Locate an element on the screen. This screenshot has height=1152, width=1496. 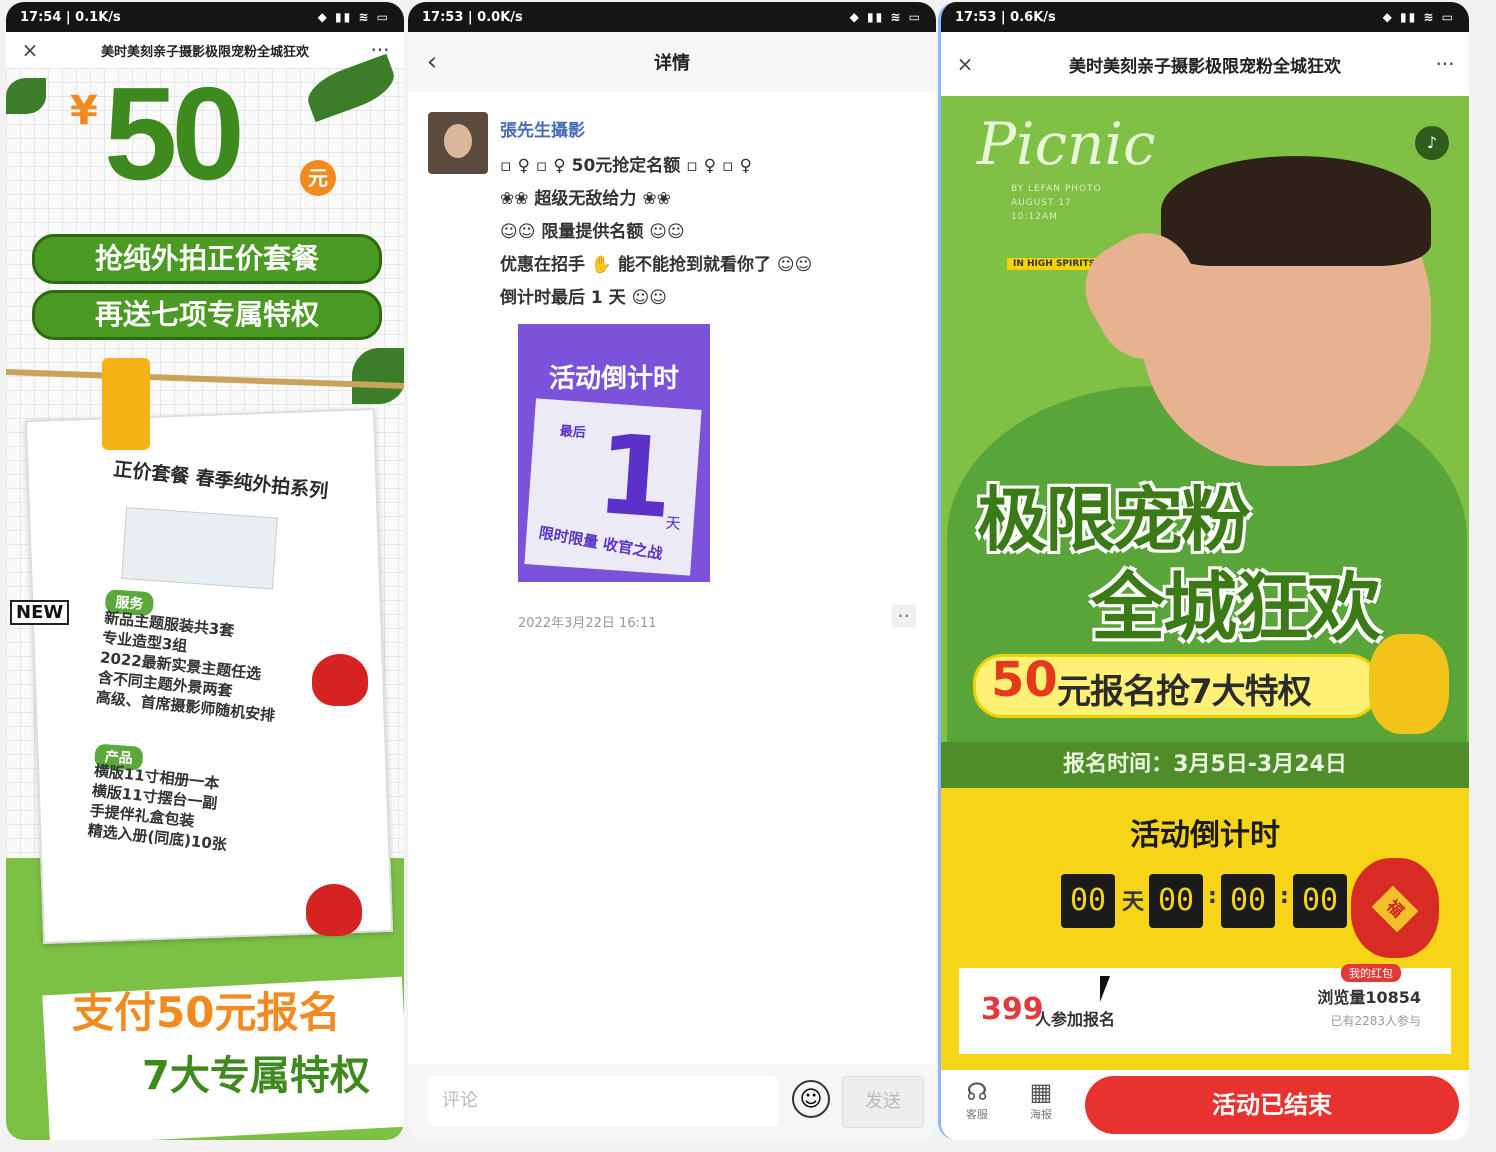
countdown-image-small: 最后 is located at coordinates (573, 432).